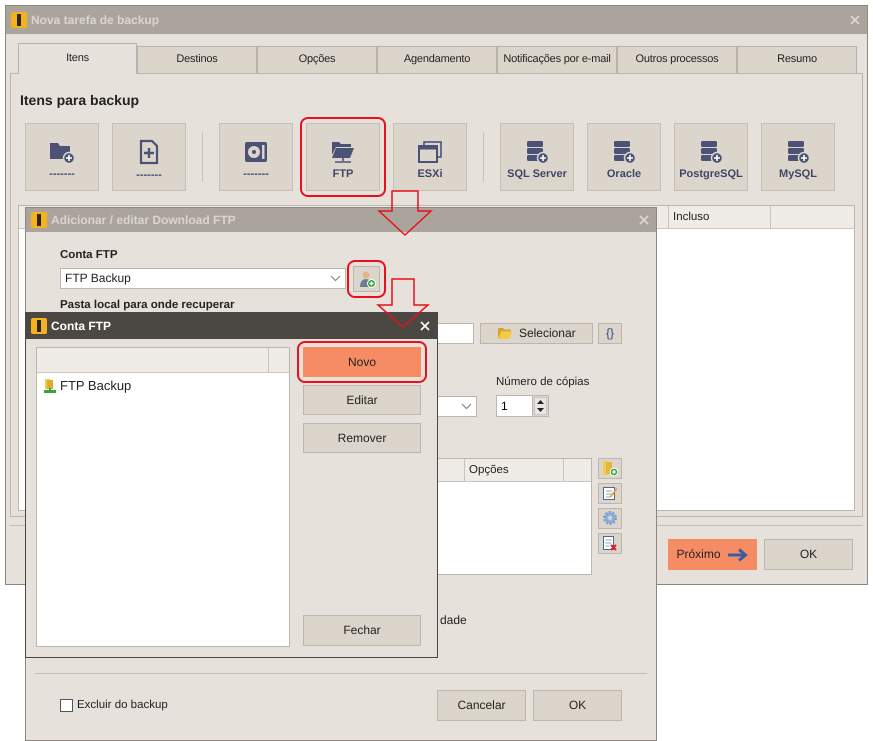  What do you see at coordinates (362, 630) in the screenshot?
I see `close-button: Fechar` at bounding box center [362, 630].